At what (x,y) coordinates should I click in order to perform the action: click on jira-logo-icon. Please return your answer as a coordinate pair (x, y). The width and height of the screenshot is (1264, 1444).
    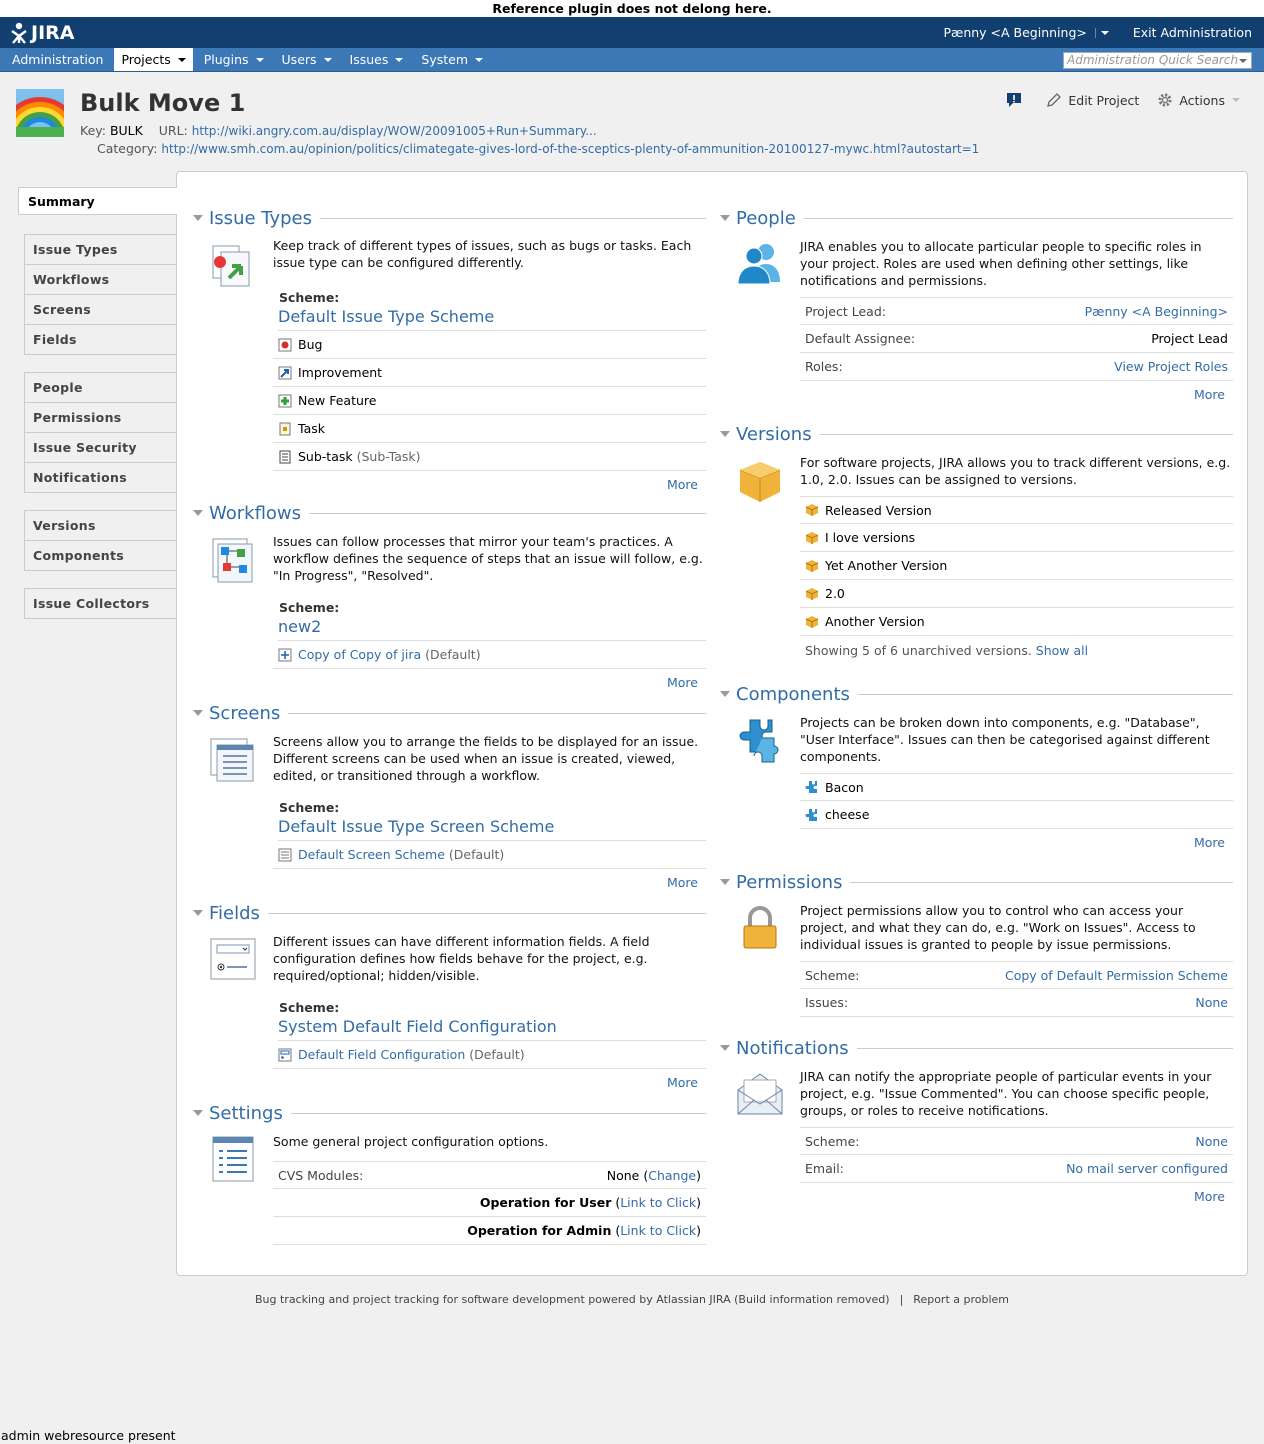
    Looking at the image, I should click on (19, 33).